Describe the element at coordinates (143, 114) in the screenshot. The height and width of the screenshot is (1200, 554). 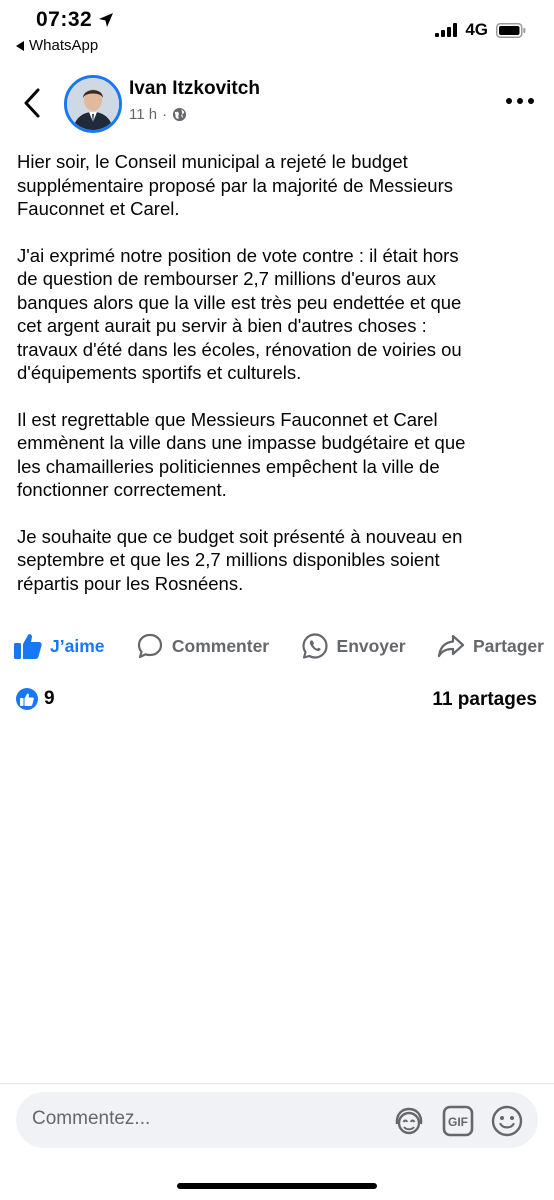
I see `post-time: 11 h` at that location.